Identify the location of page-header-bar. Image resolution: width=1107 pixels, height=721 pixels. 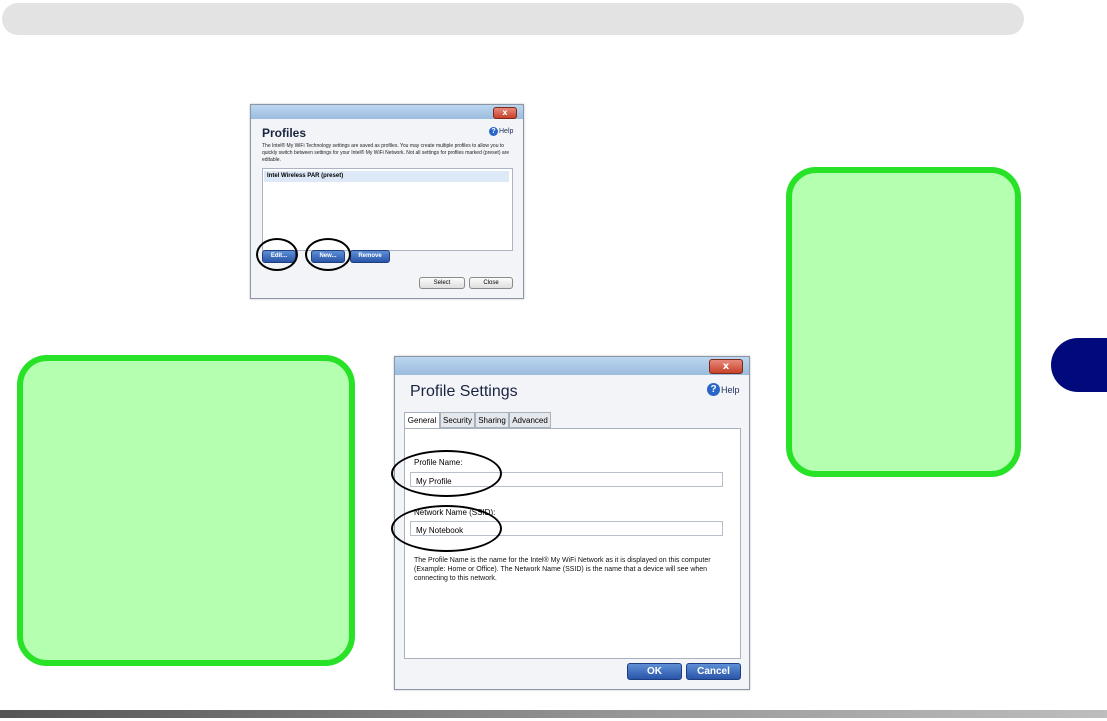
(513, 19).